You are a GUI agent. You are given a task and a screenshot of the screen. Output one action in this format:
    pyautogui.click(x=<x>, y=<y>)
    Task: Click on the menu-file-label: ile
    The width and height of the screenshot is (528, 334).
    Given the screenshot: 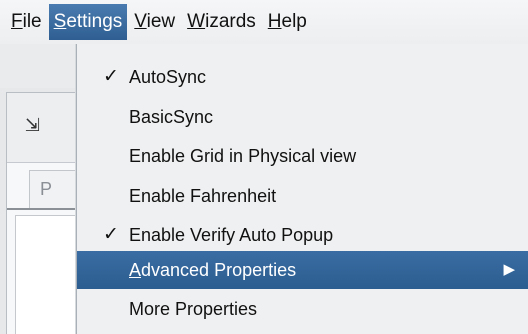 What is the action you would take?
    pyautogui.click(x=32, y=21)
    